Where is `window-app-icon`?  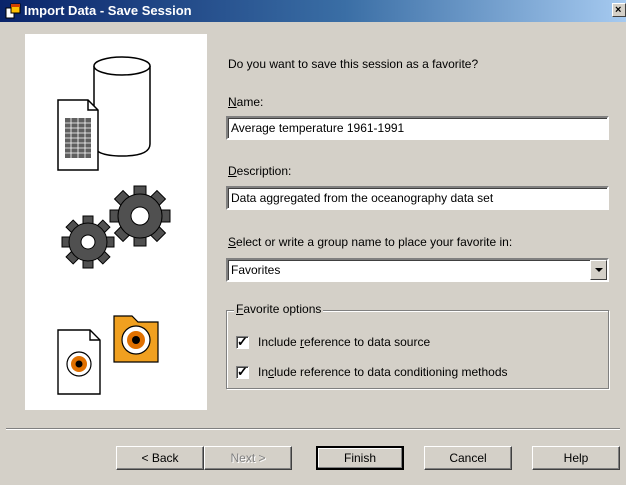 window-app-icon is located at coordinates (13, 11).